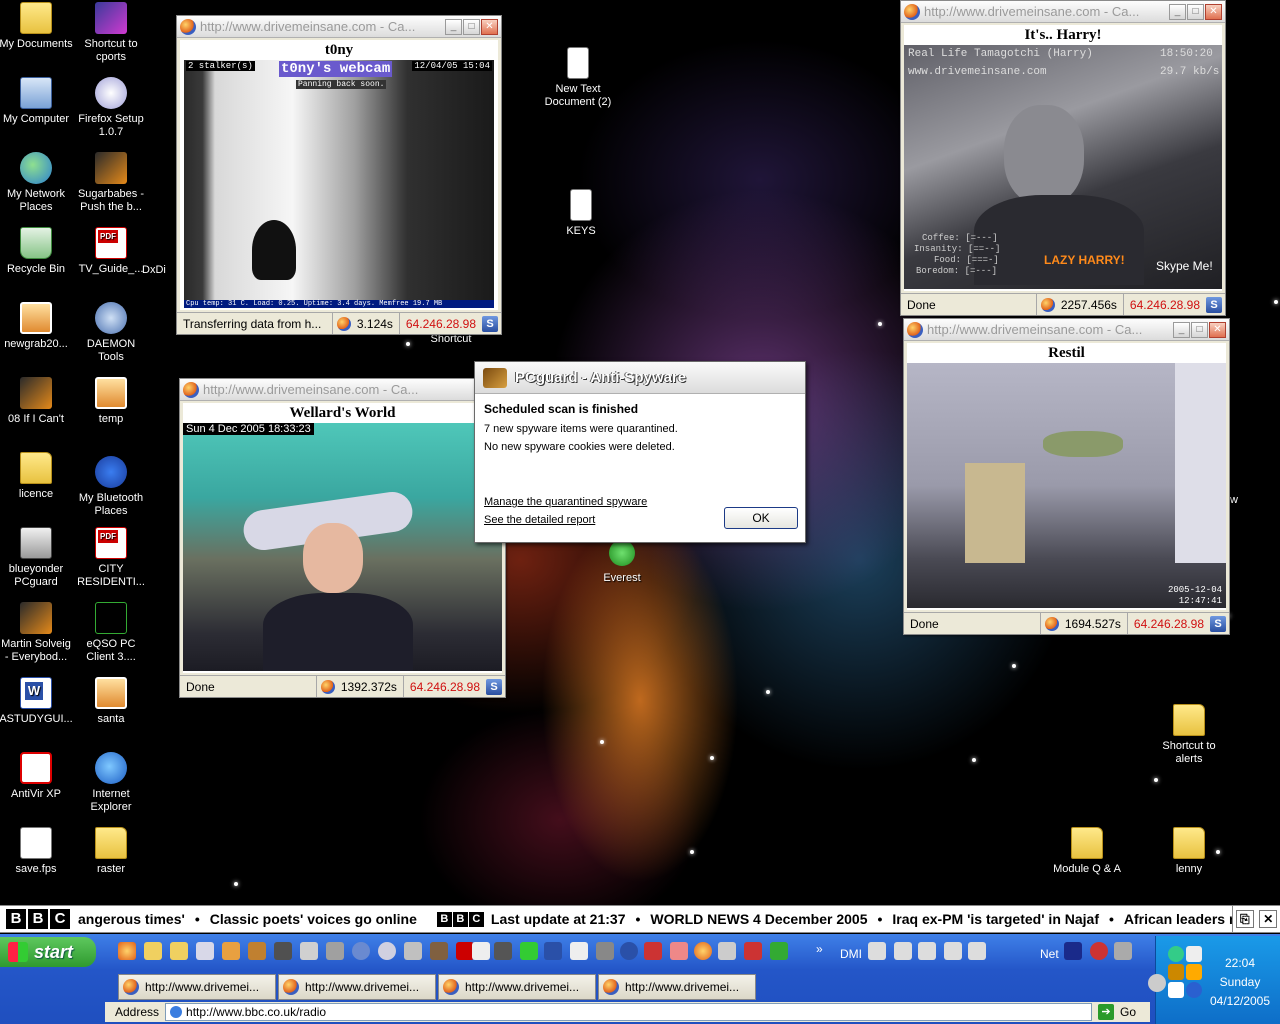  Describe the element at coordinates (1194, 990) in the screenshot. I see `tray-bluetooth-icon` at that location.